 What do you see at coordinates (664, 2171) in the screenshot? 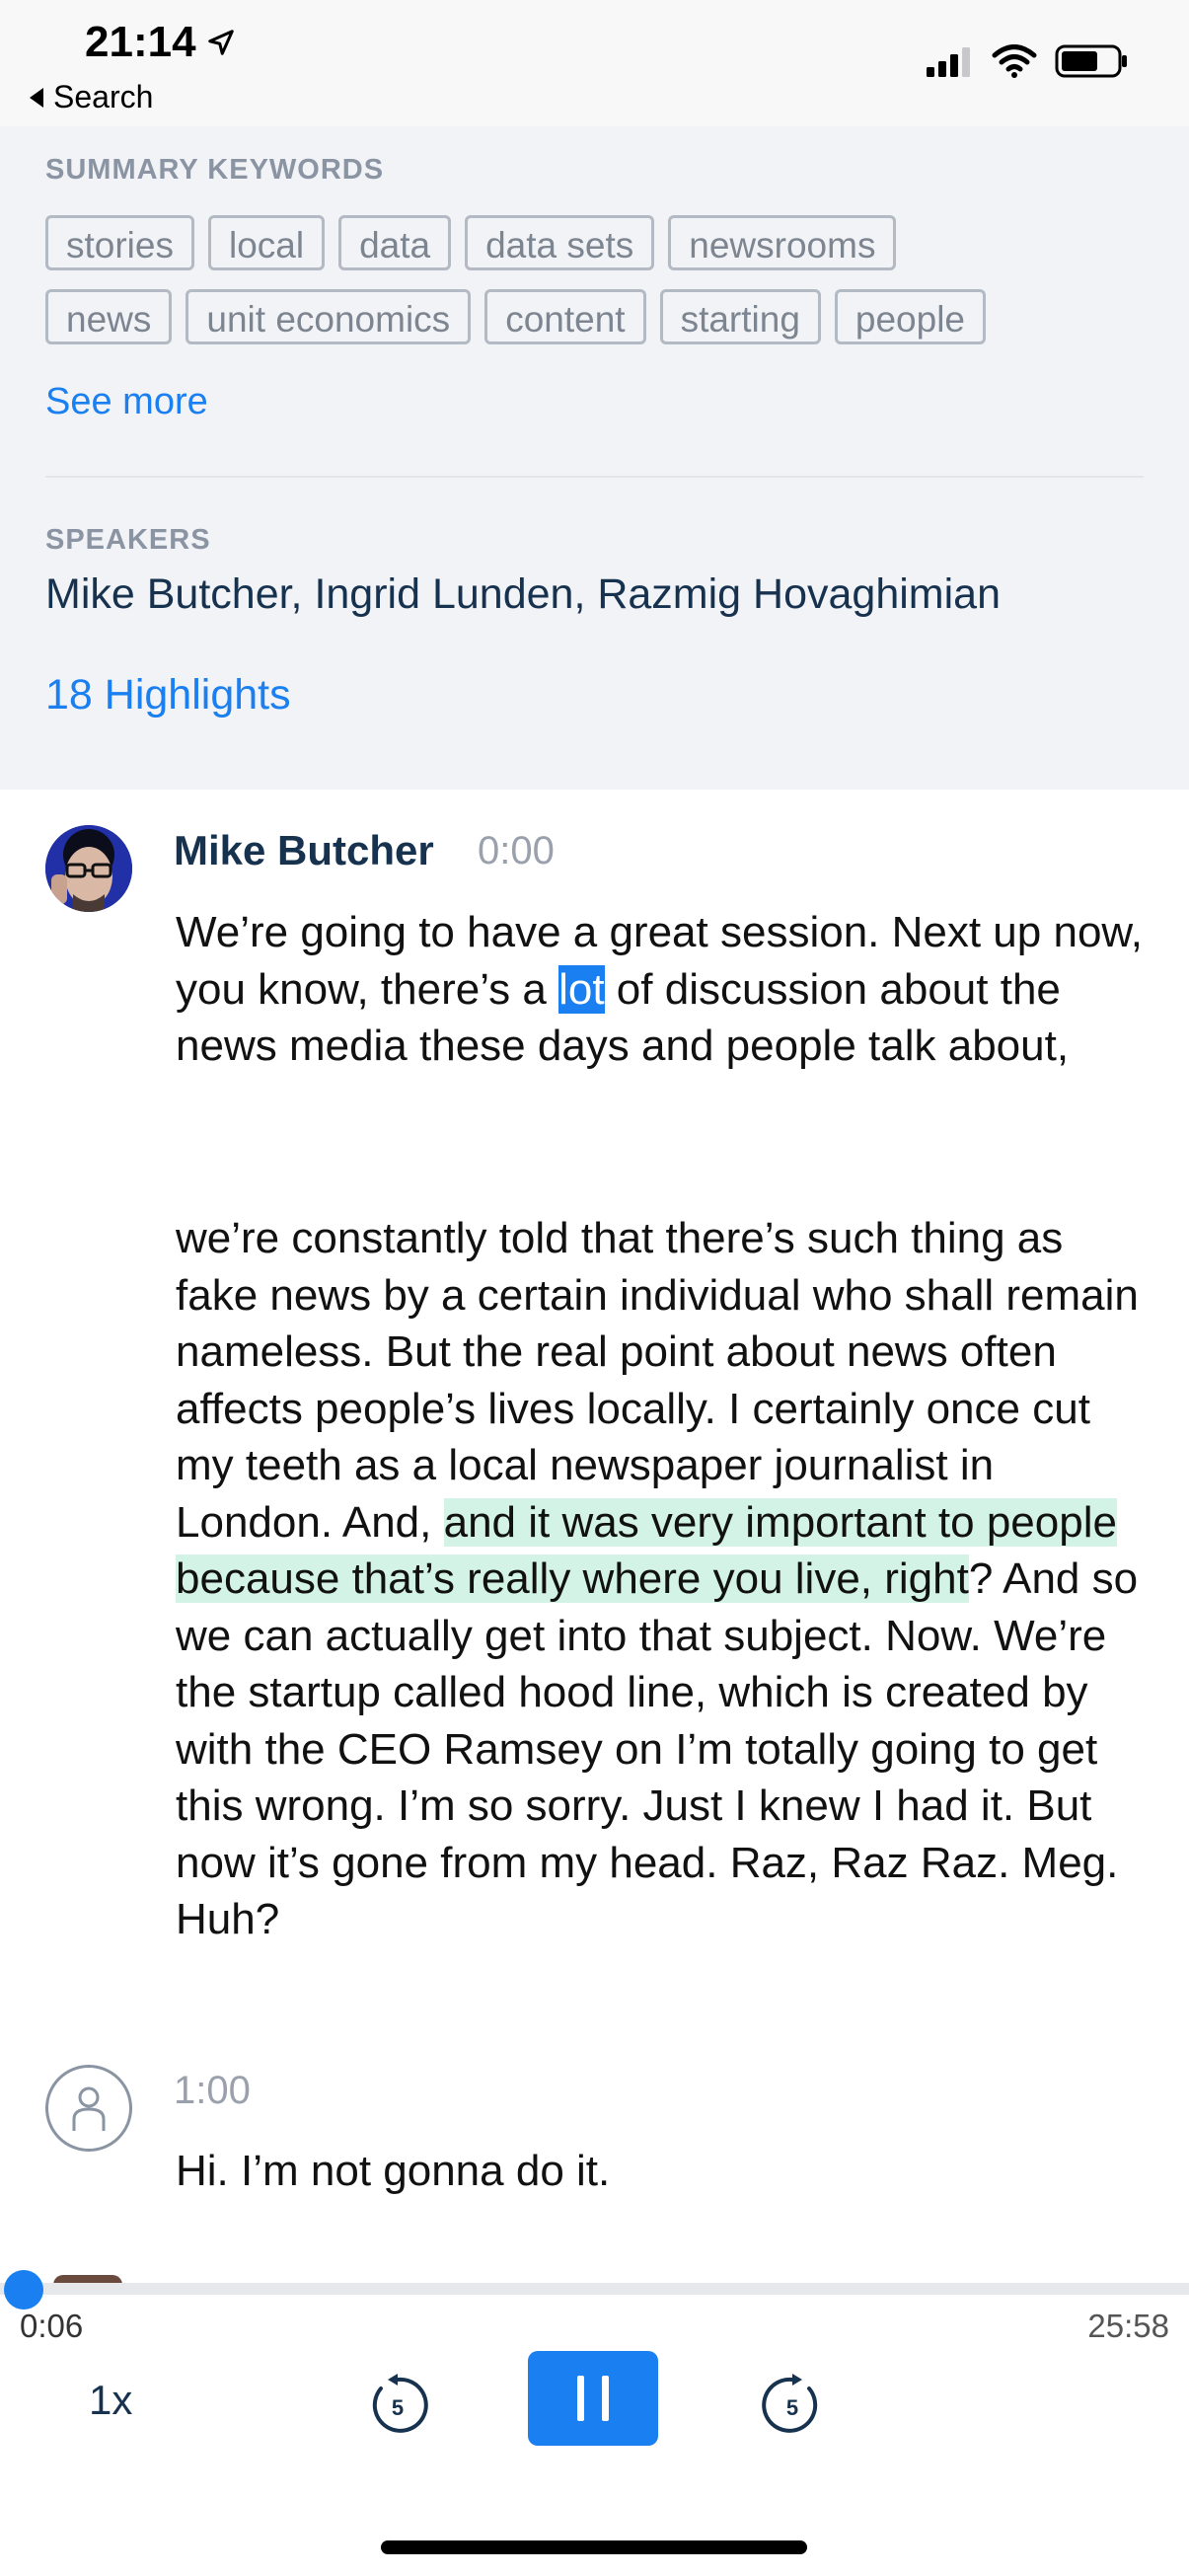
I see `transcript-paragraph: Hi. I’m not gonna do it.` at bounding box center [664, 2171].